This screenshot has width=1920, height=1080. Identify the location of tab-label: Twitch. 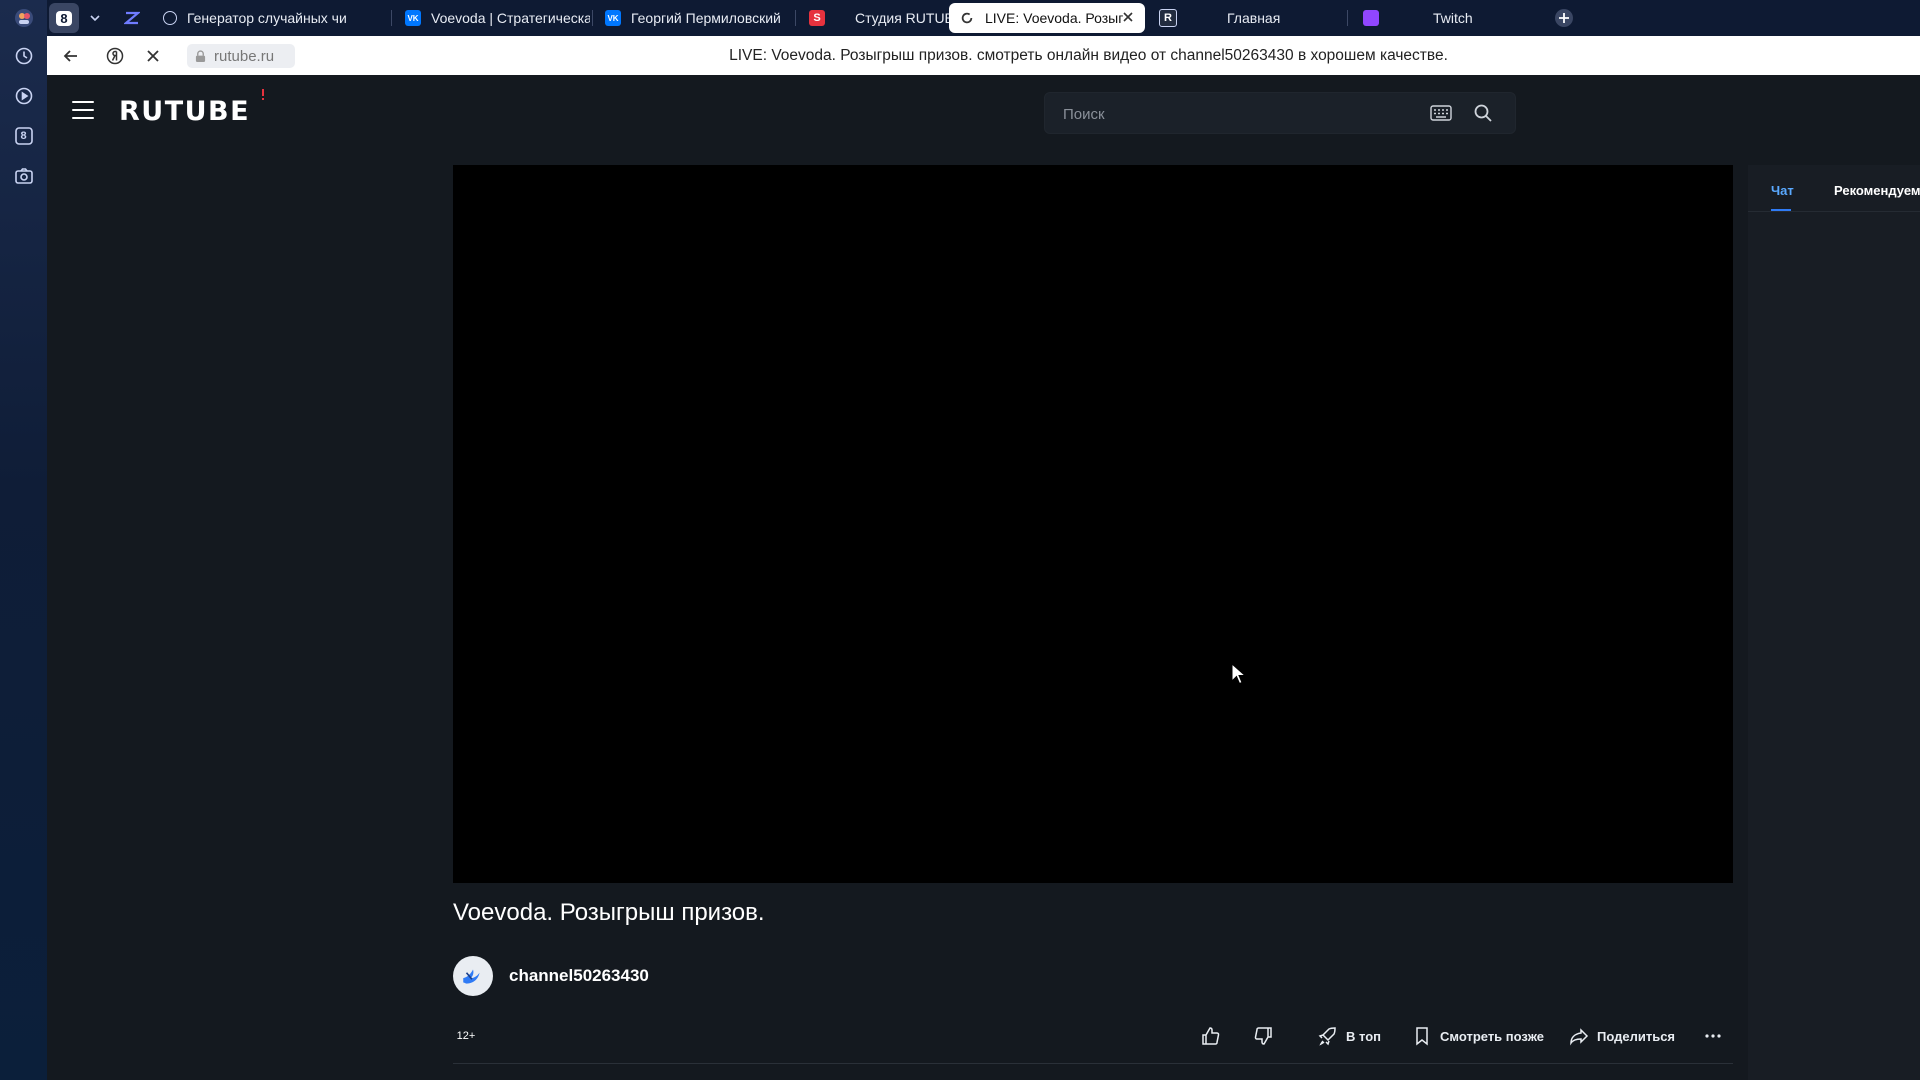
(1453, 18).